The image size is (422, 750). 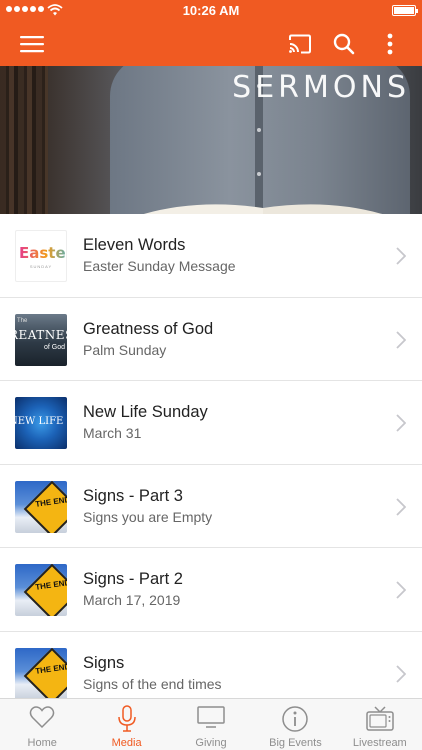 What do you see at coordinates (41, 339) in the screenshot?
I see `sermon-thumbnail: The REATNESS of God` at bounding box center [41, 339].